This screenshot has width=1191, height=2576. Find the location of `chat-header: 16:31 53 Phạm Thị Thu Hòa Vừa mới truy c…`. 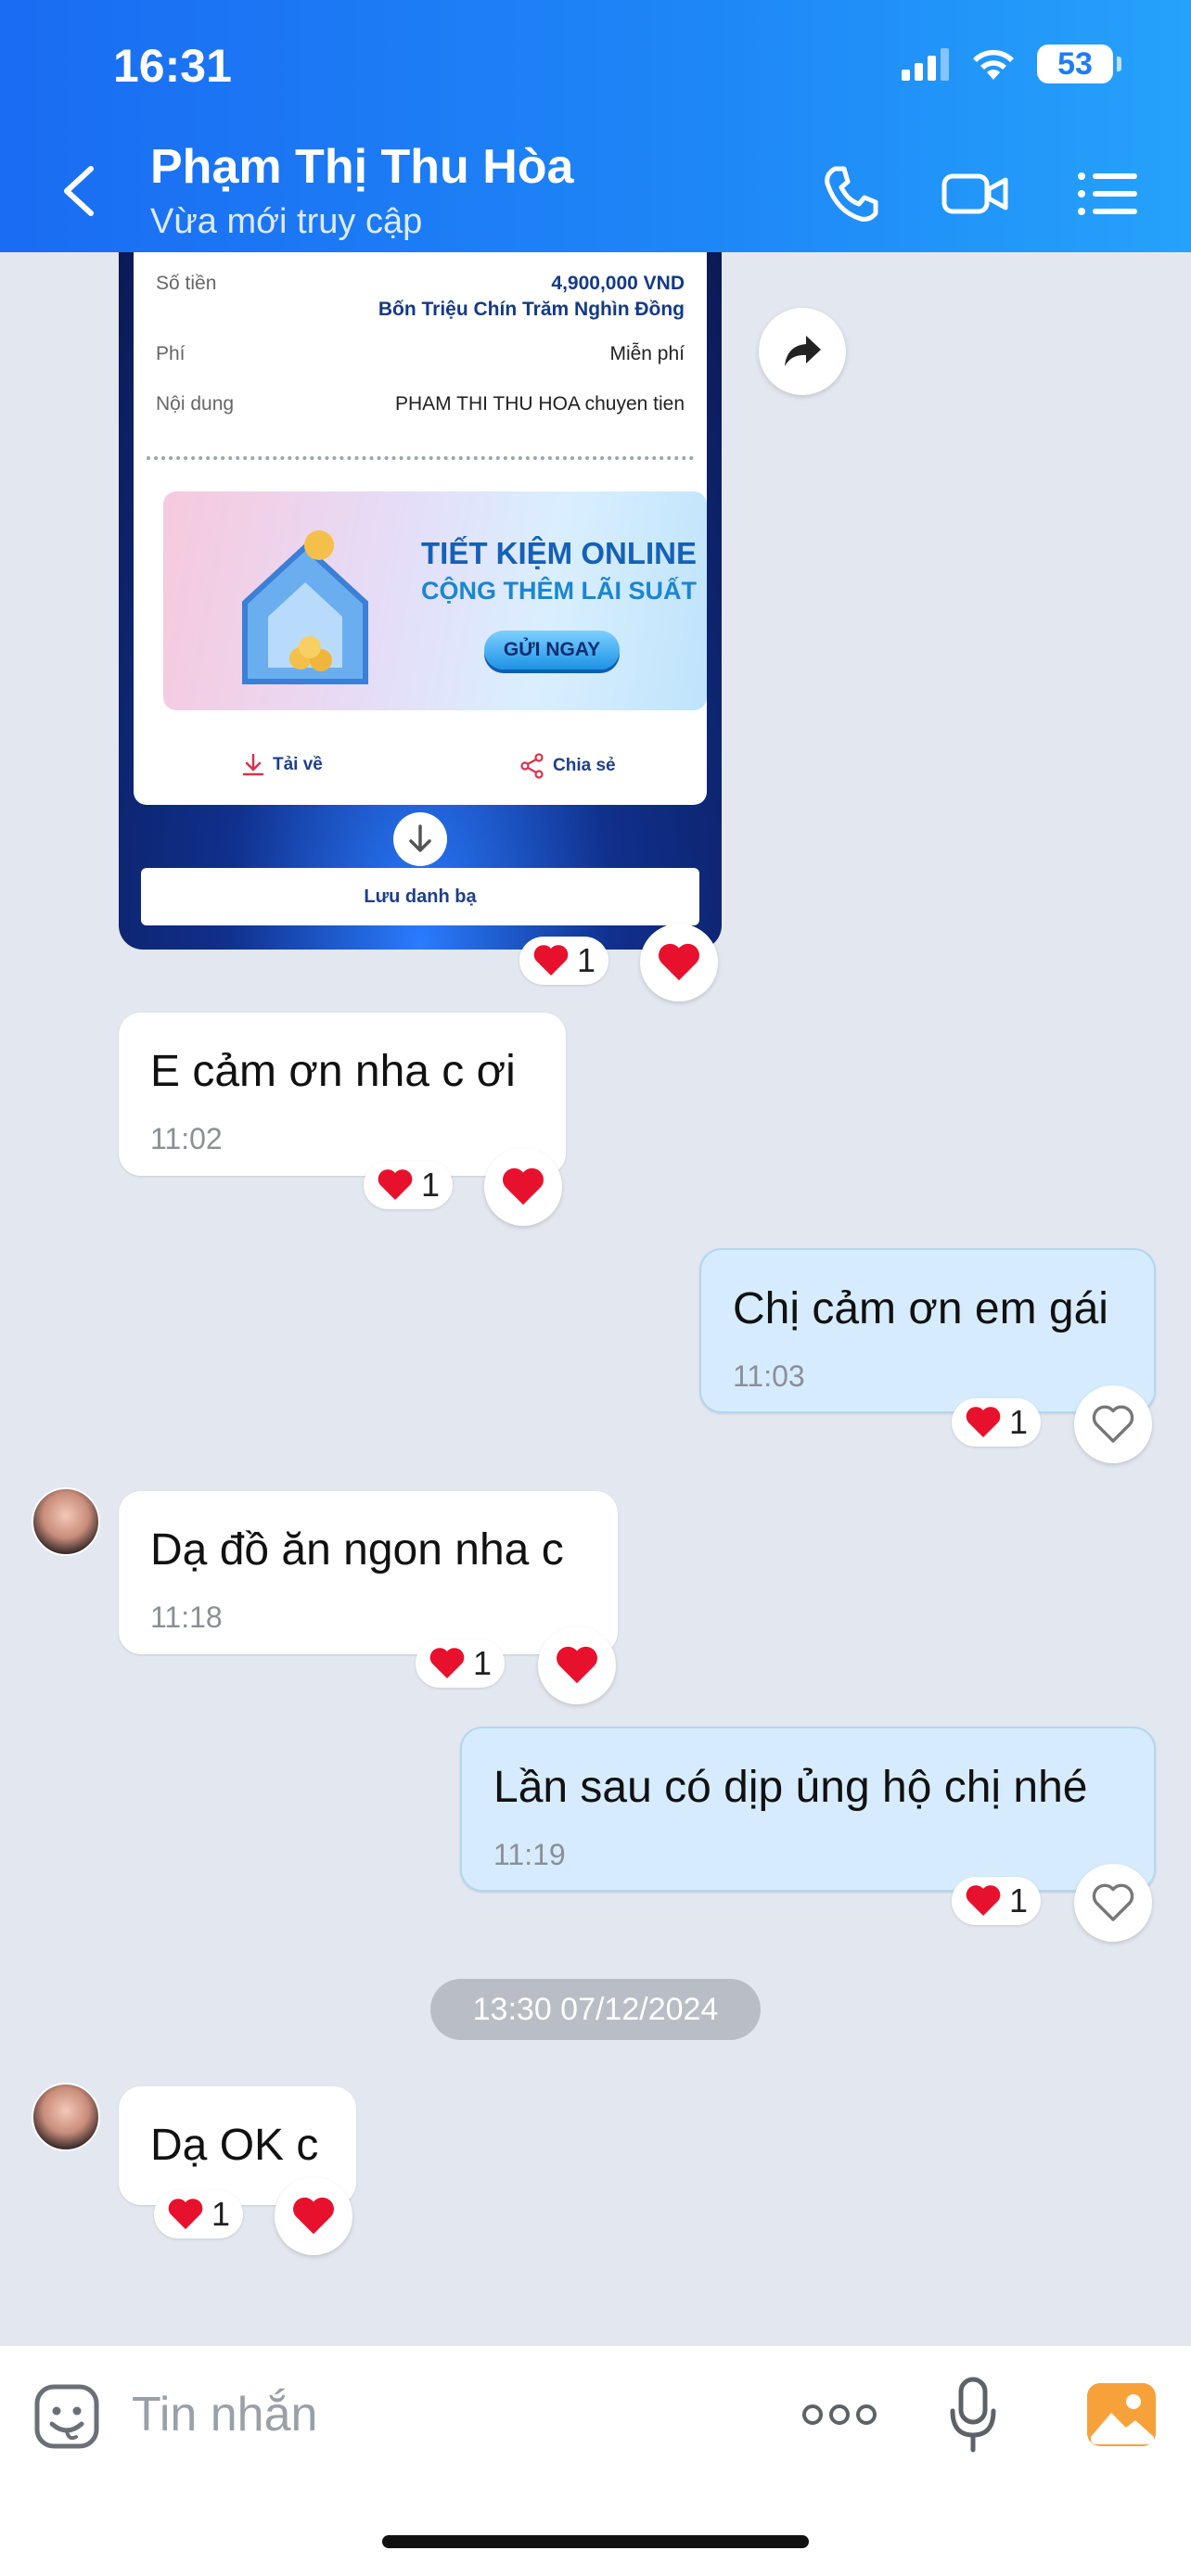

chat-header: 16:31 53 Phạm Thị Thu Hòa Vừa mới truy c… is located at coordinates (595, 126).